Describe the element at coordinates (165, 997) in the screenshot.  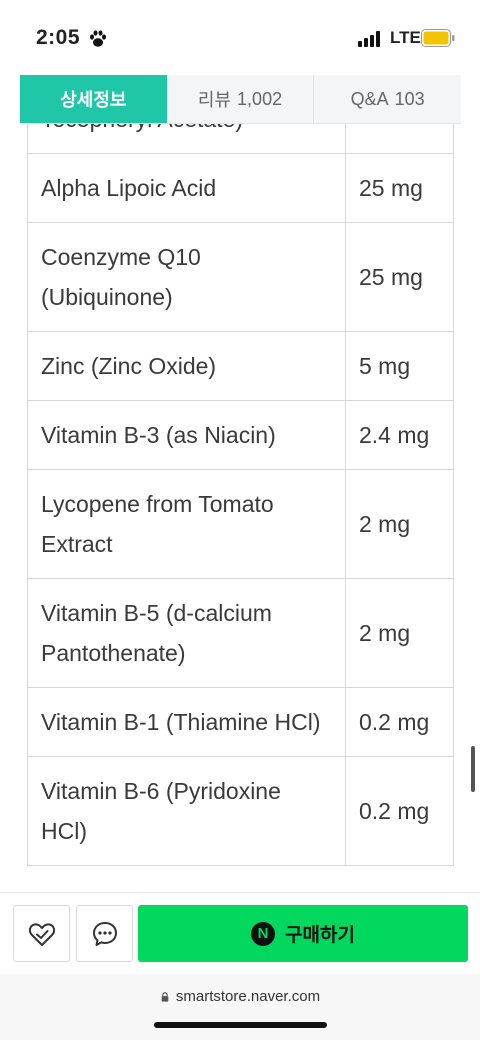
I see `lock-icon` at that location.